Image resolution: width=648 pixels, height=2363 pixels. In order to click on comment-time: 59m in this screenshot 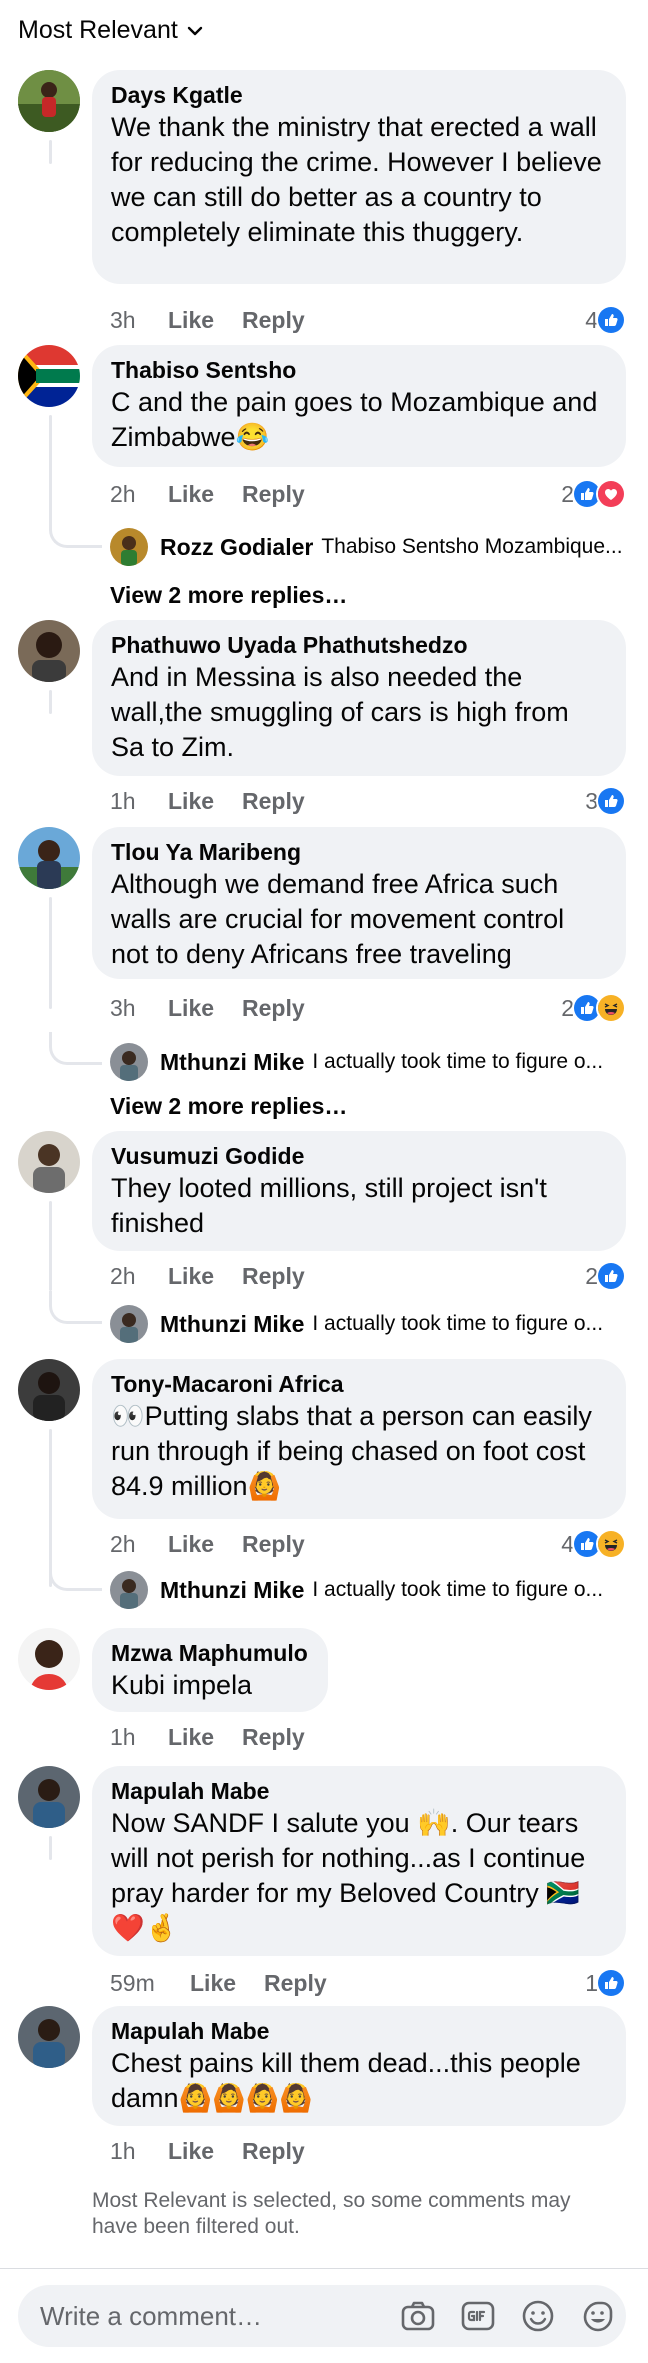, I will do `click(150, 1983)`.